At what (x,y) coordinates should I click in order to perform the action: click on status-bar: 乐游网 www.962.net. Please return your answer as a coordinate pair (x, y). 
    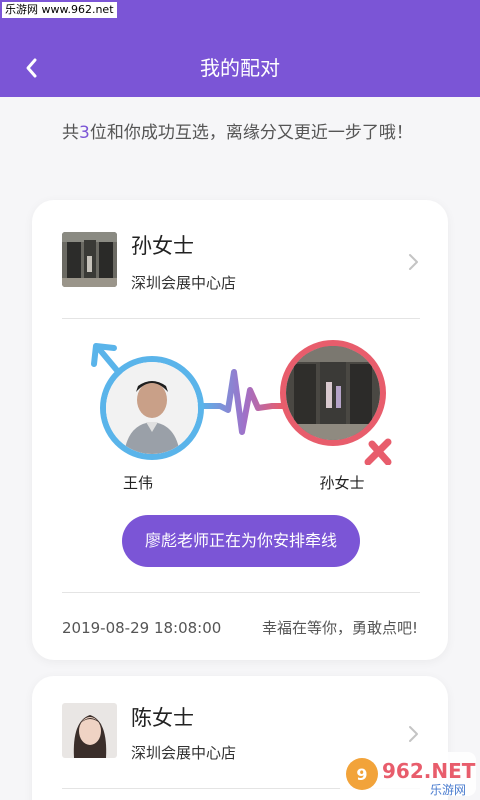
    Looking at the image, I should click on (240, 13).